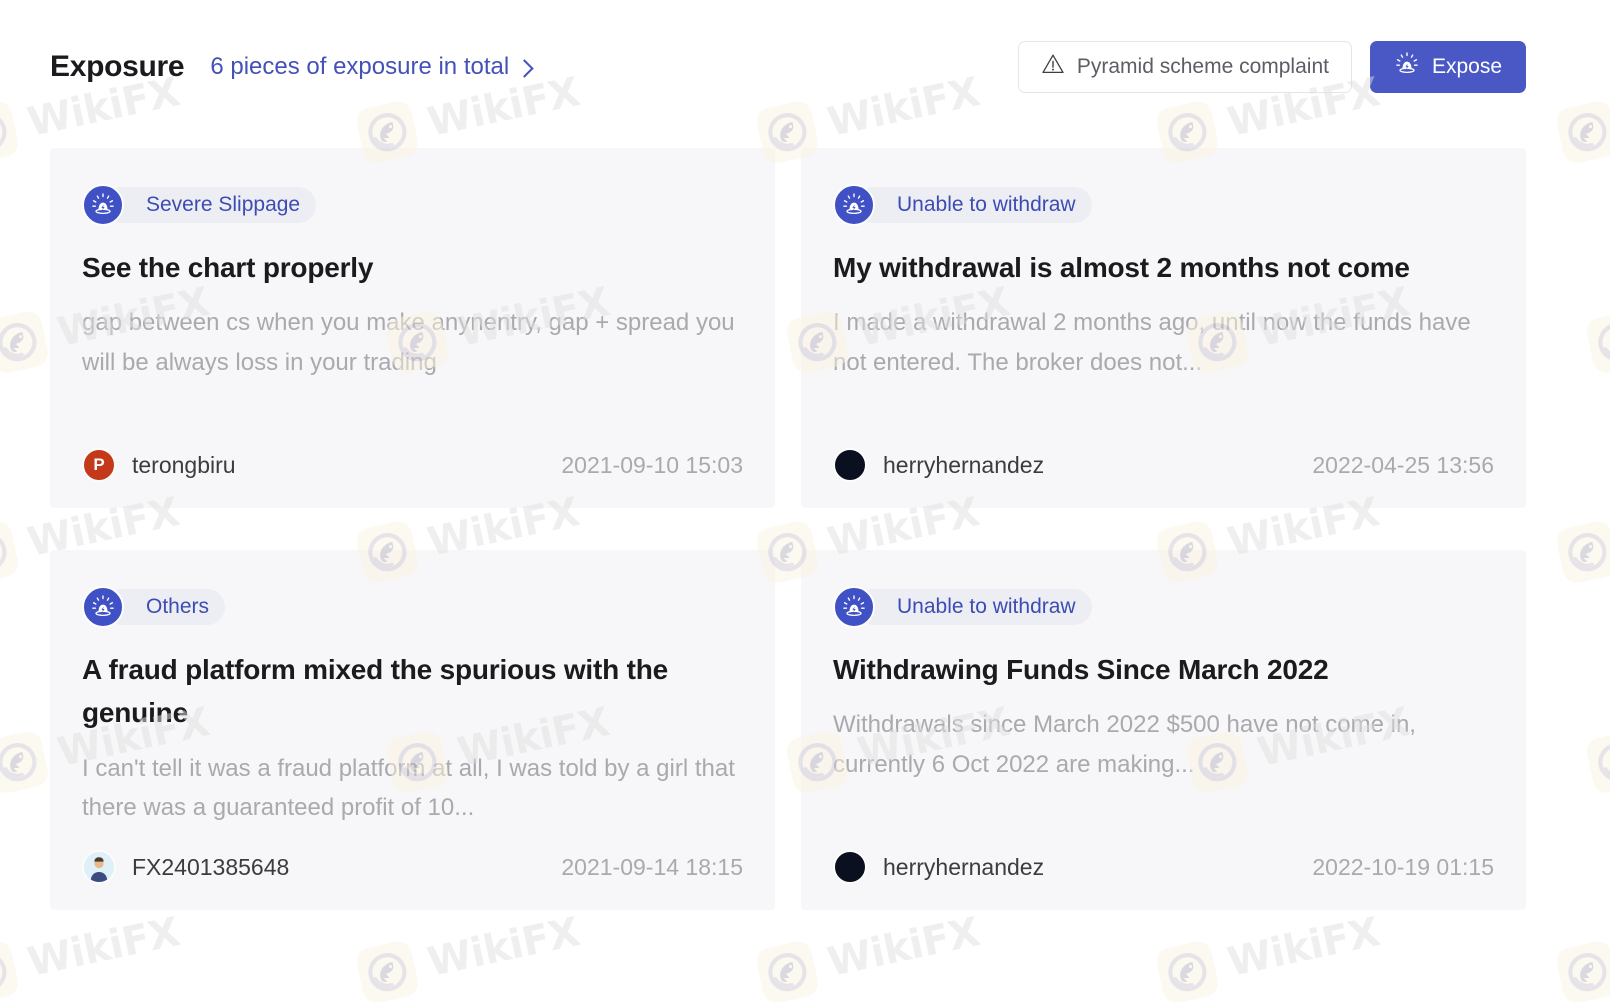 This screenshot has width=1610, height=1002. Describe the element at coordinates (1403, 464) in the screenshot. I see `card-timestamp: 2022-04-25 13:56` at that location.